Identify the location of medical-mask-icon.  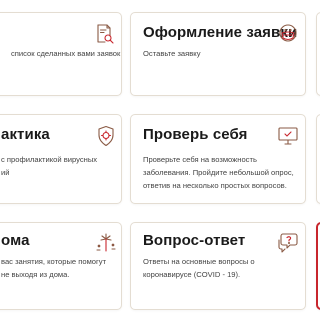
(288, 34).